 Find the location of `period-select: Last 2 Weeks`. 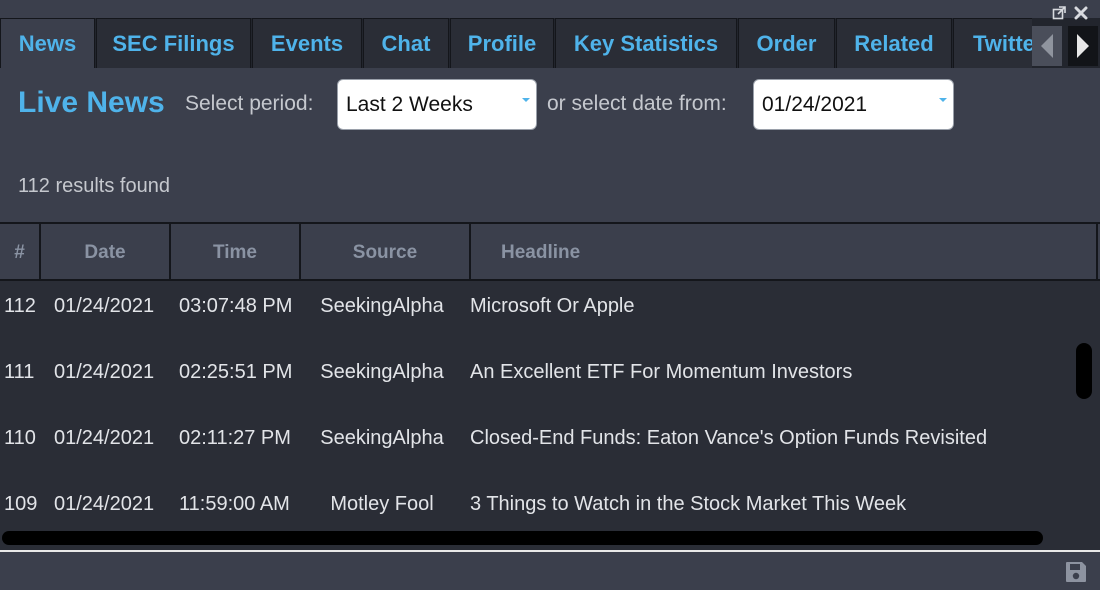

period-select: Last 2 Weeks is located at coordinates (437, 104).